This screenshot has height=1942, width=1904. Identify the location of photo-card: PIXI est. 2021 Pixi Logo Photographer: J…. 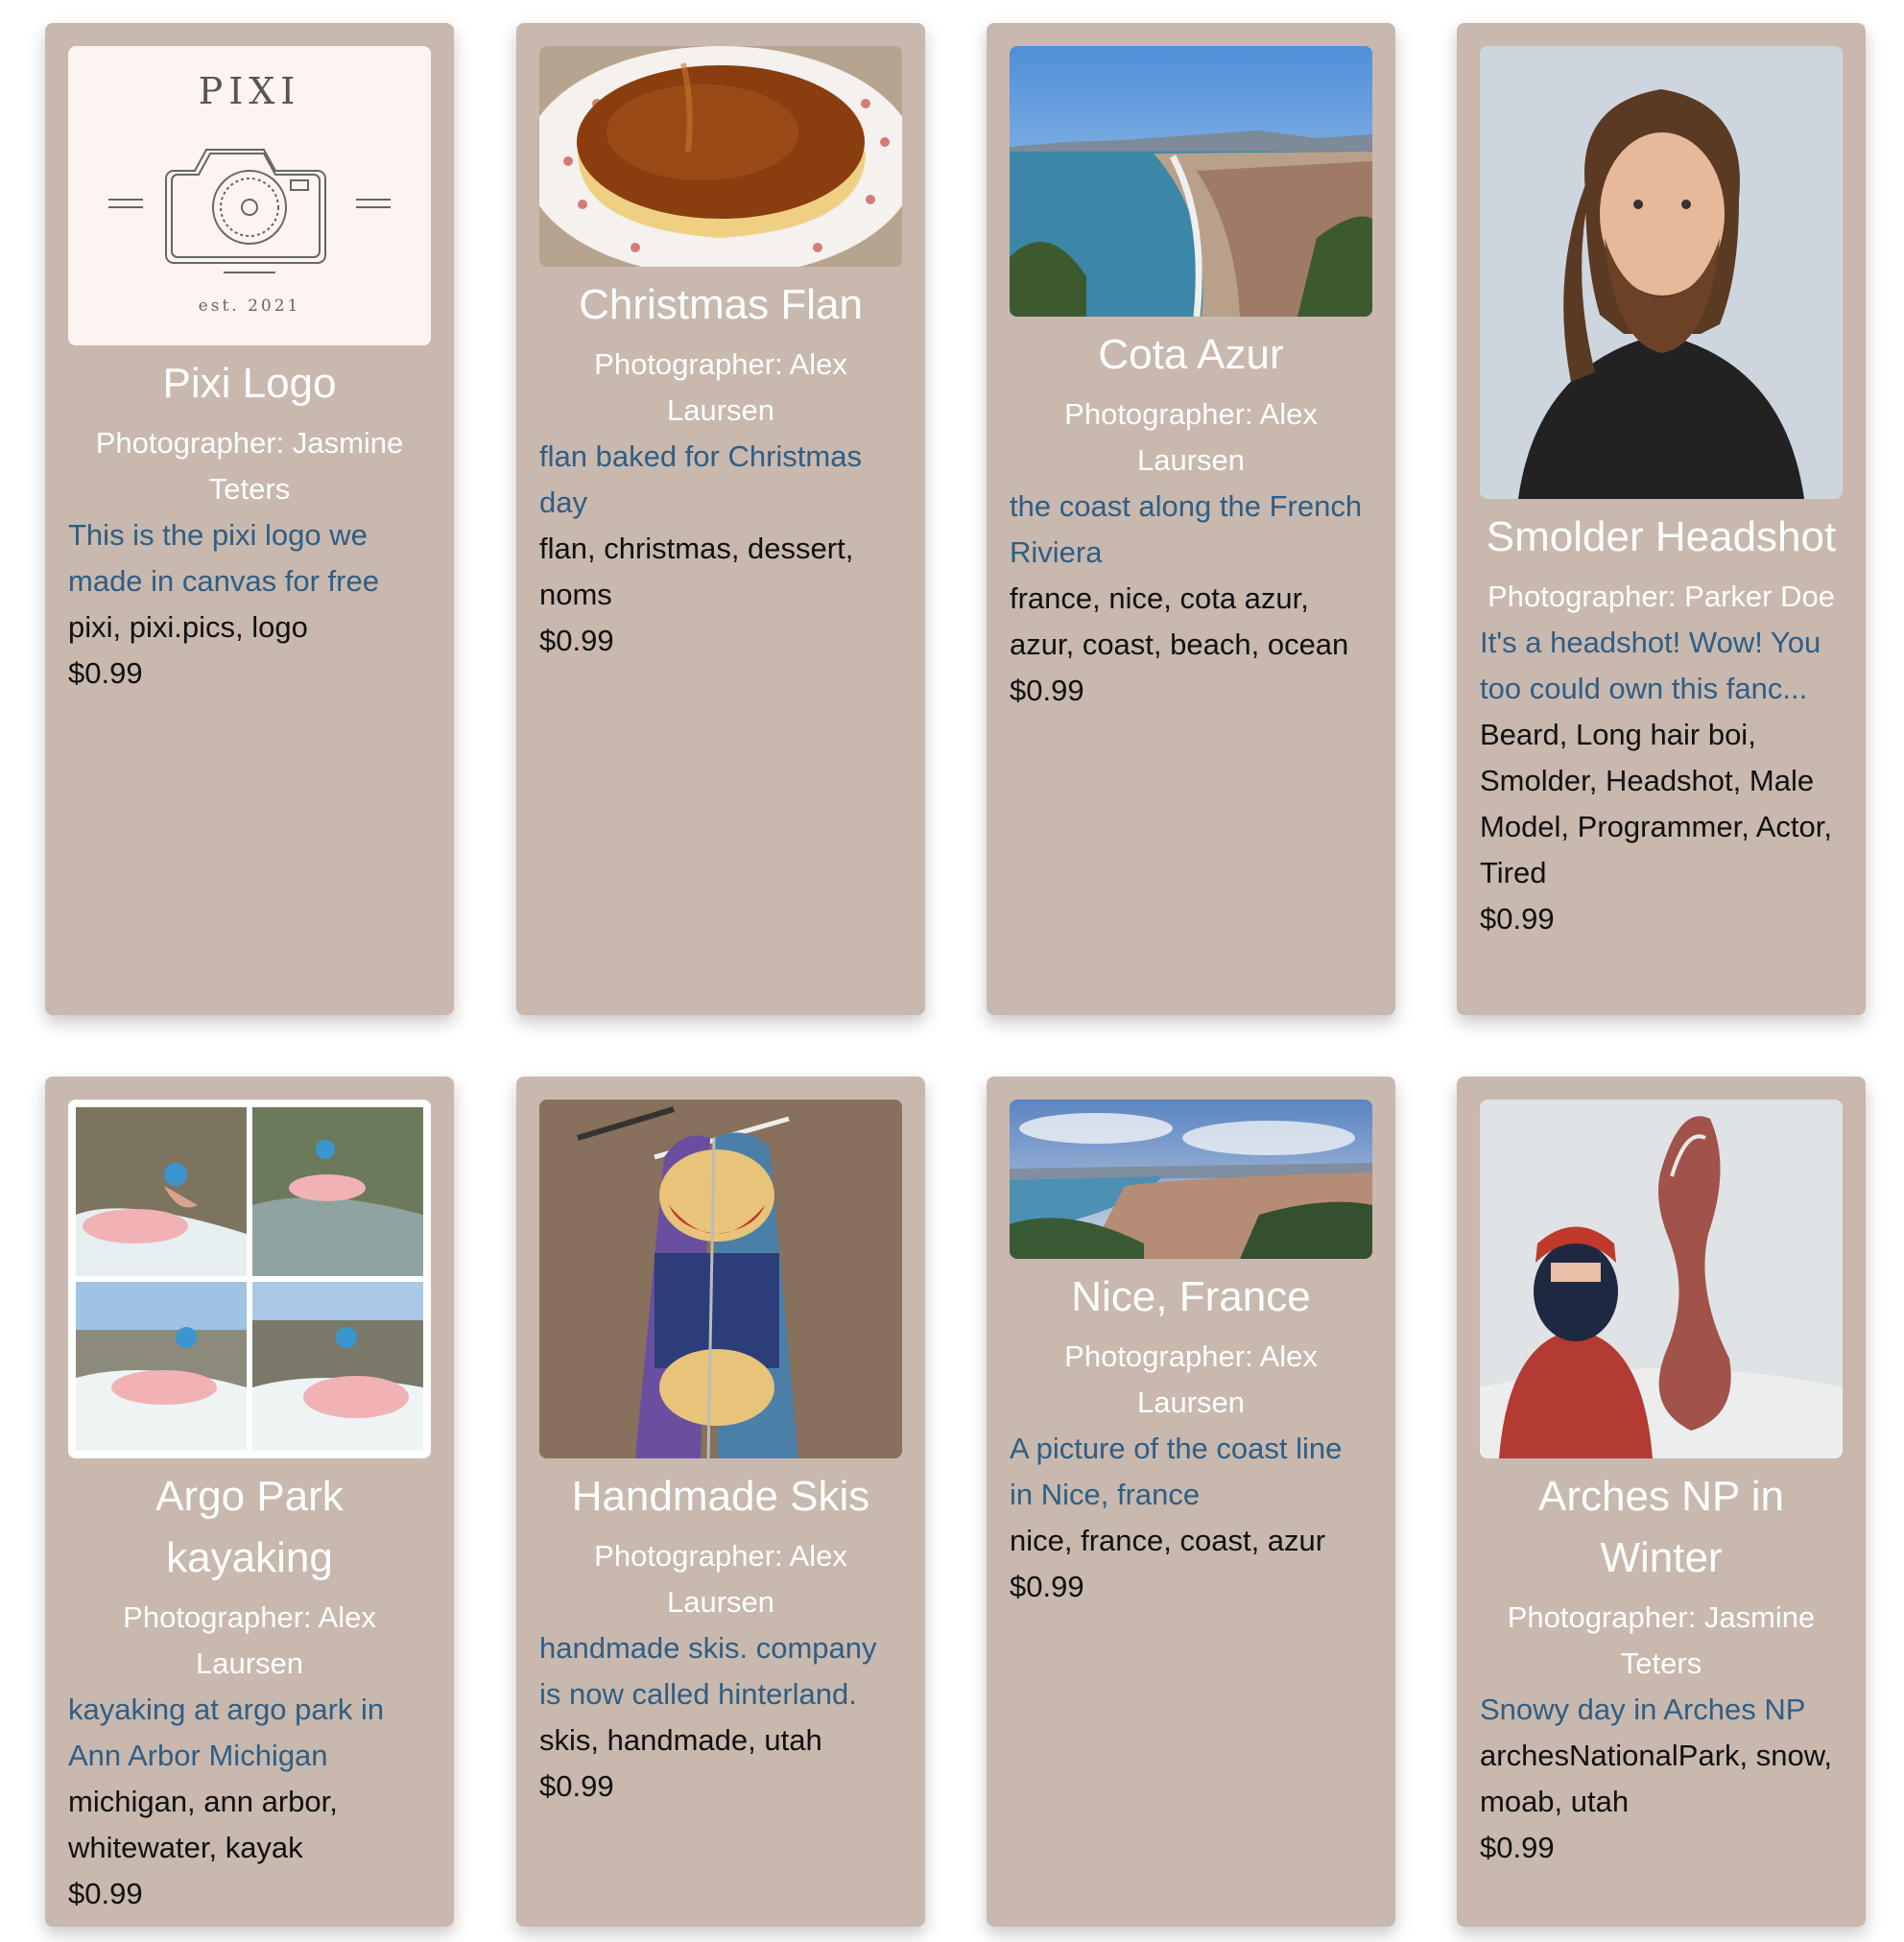
(250, 519).